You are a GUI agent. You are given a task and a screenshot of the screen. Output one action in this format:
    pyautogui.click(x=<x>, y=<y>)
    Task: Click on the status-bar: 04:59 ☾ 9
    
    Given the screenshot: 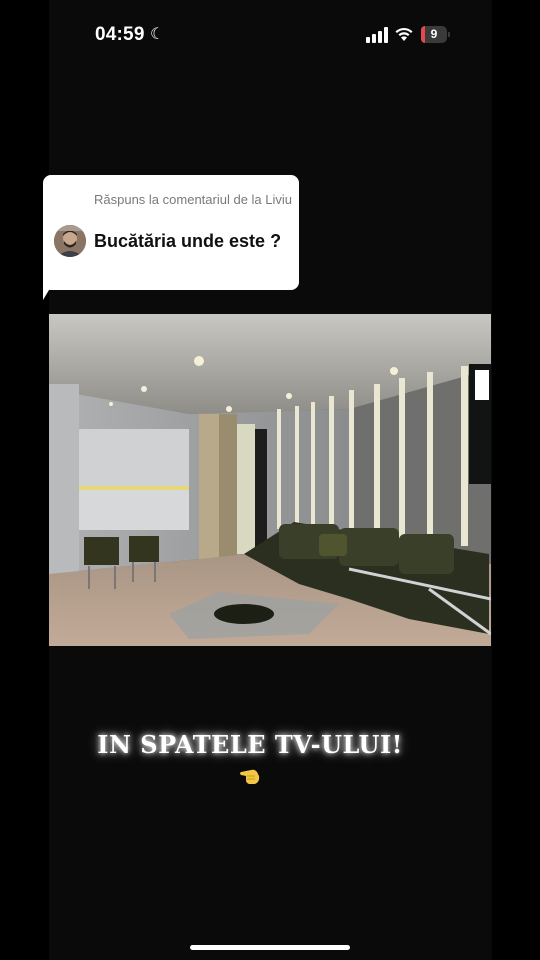 What is the action you would take?
    pyautogui.click(x=270, y=35)
    